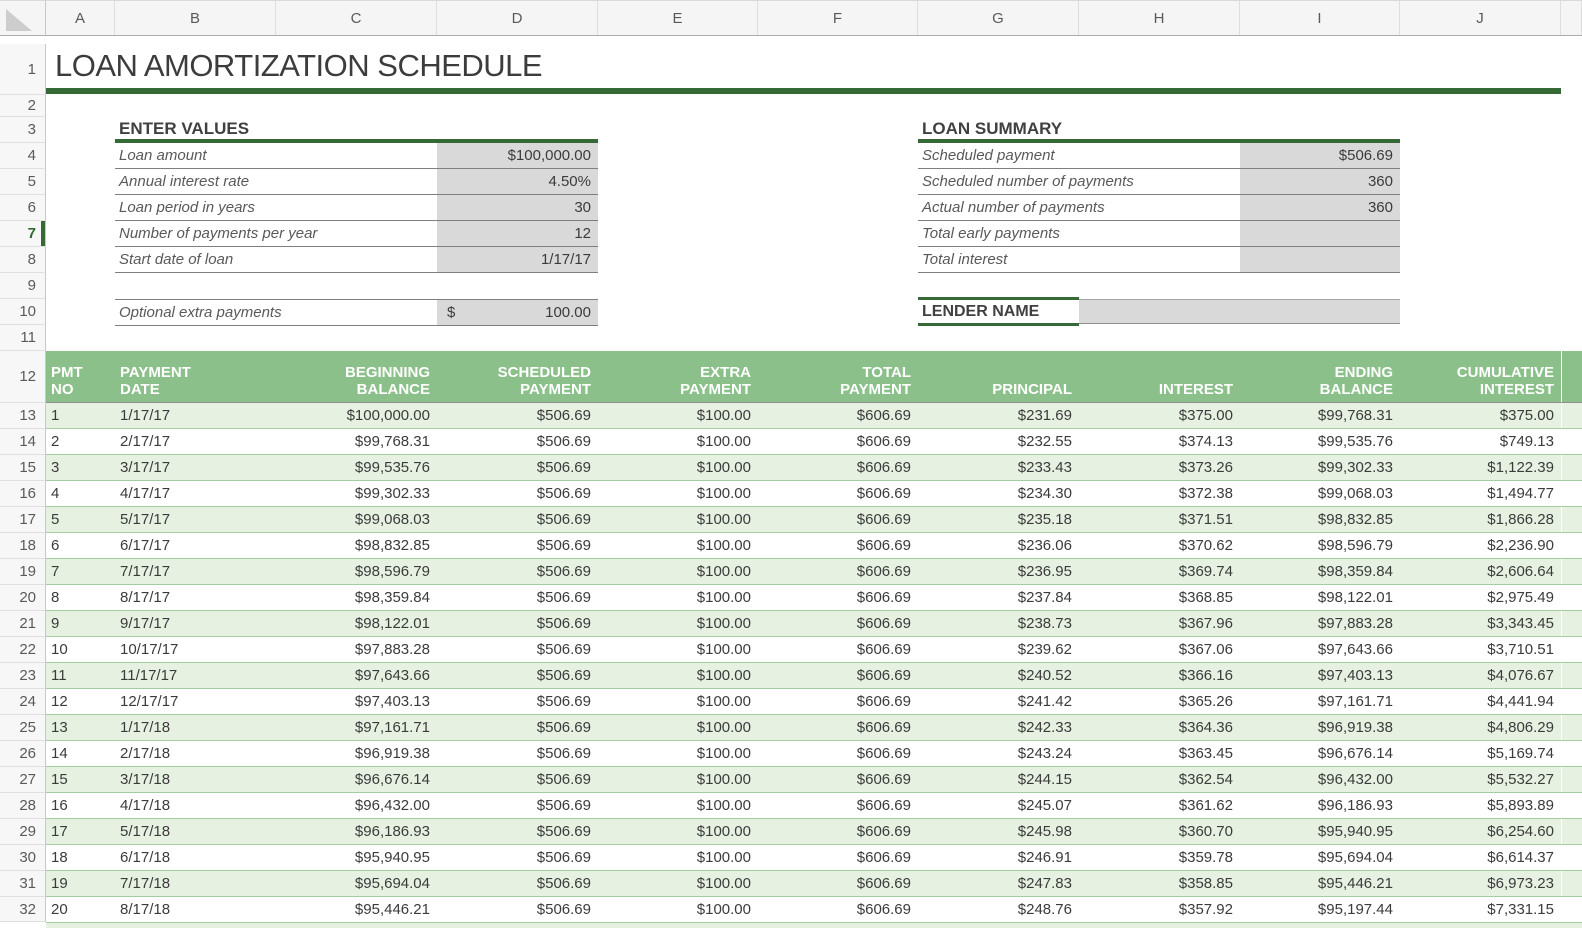 The image size is (1582, 928). Describe the element at coordinates (998, 753) in the screenshot. I see `cell: $243.24` at that location.